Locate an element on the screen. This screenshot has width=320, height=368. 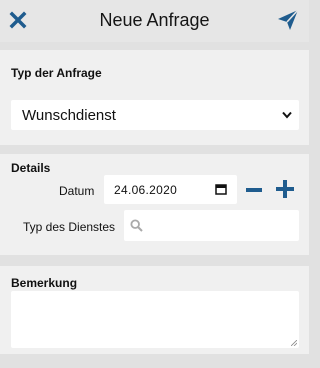
request-type-value: Wunschdienst is located at coordinates (69, 115).